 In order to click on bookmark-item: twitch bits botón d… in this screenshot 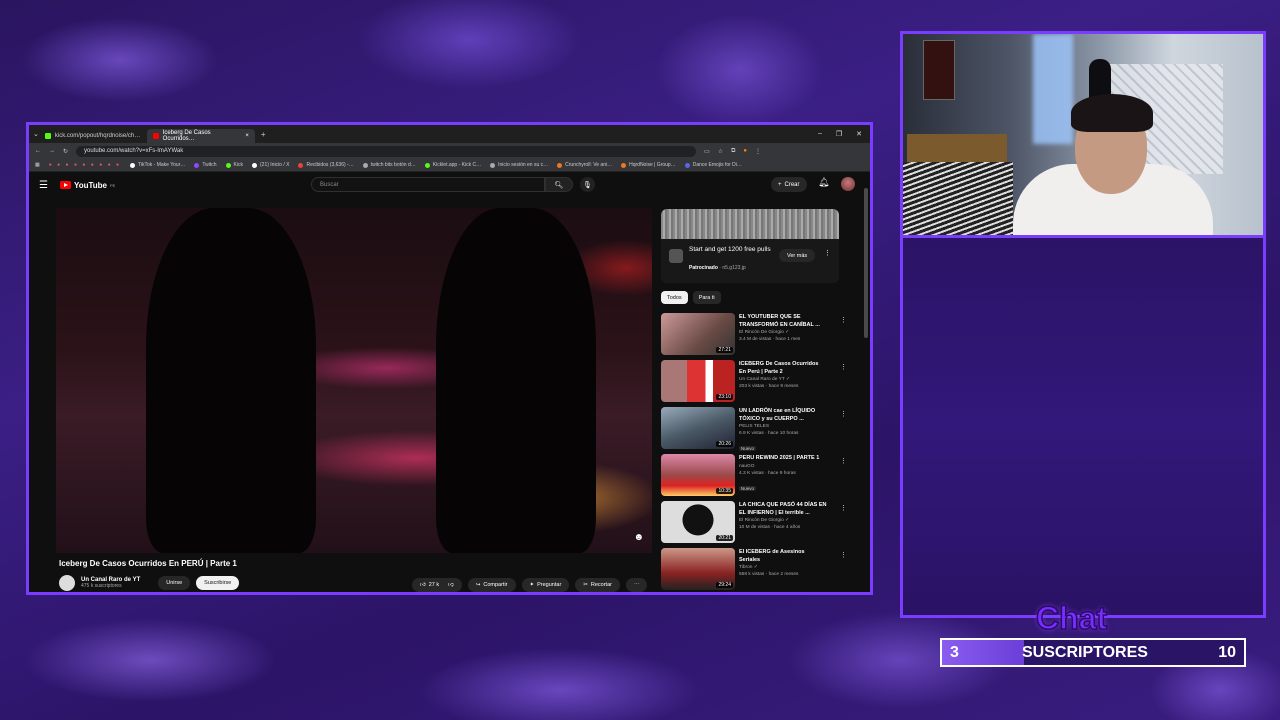, I will do `click(389, 165)`.